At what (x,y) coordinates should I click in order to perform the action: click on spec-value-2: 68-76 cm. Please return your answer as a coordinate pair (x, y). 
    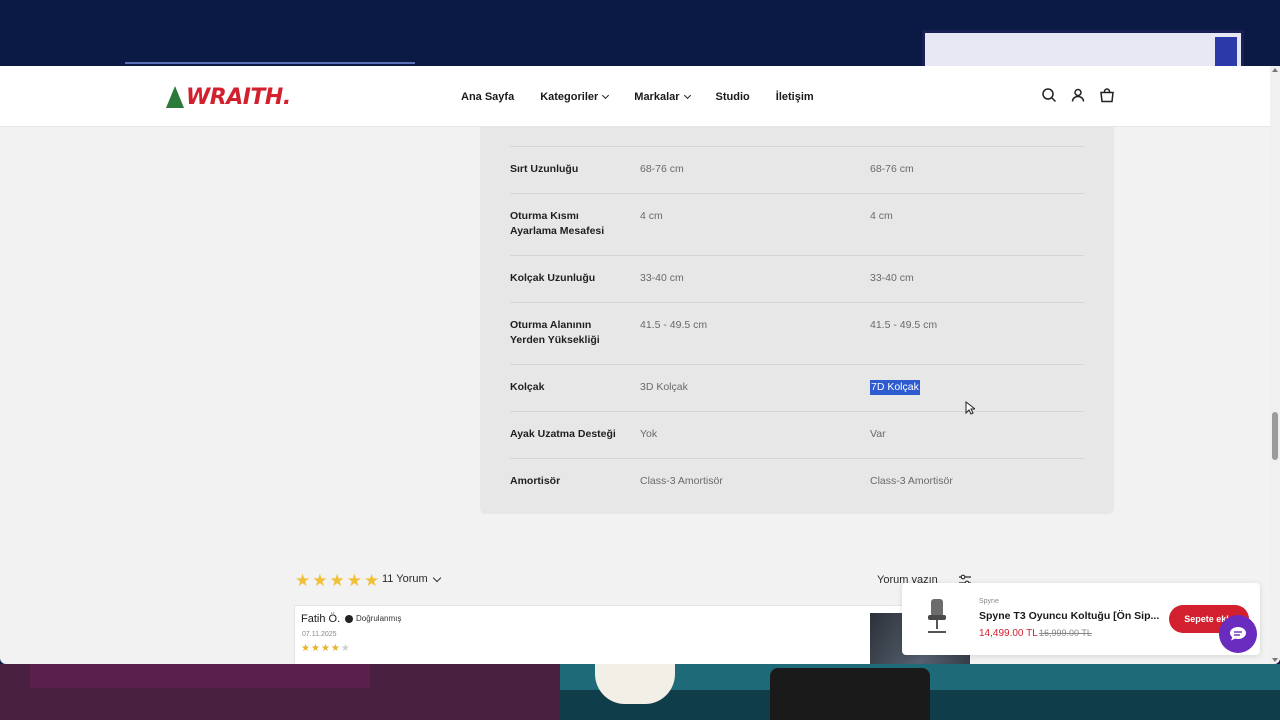
    Looking at the image, I should click on (892, 169).